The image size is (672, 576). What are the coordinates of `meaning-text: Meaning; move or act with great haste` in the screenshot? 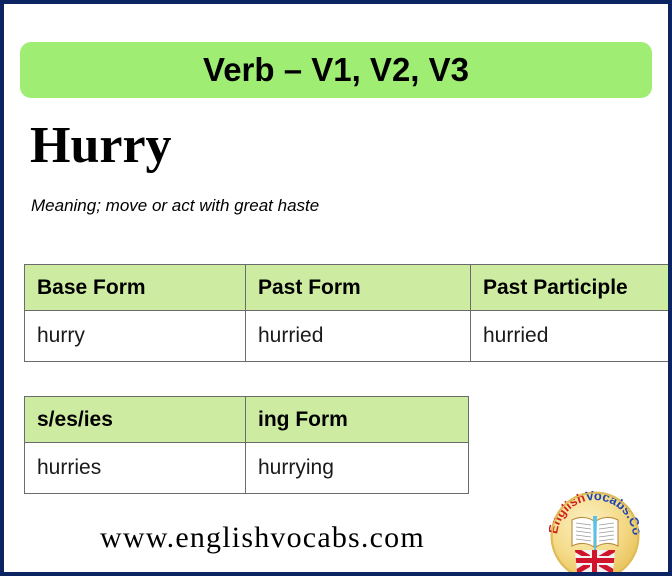 It's located at (175, 205).